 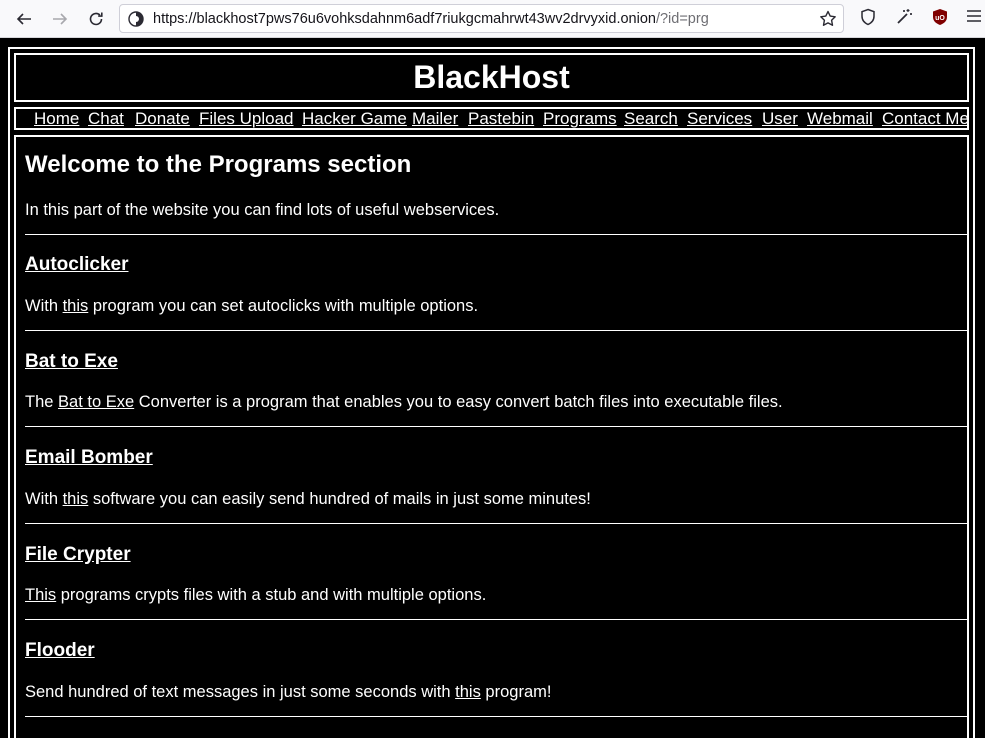 I want to click on nav-hacker-game: Hacker Game, so click(x=354, y=119).